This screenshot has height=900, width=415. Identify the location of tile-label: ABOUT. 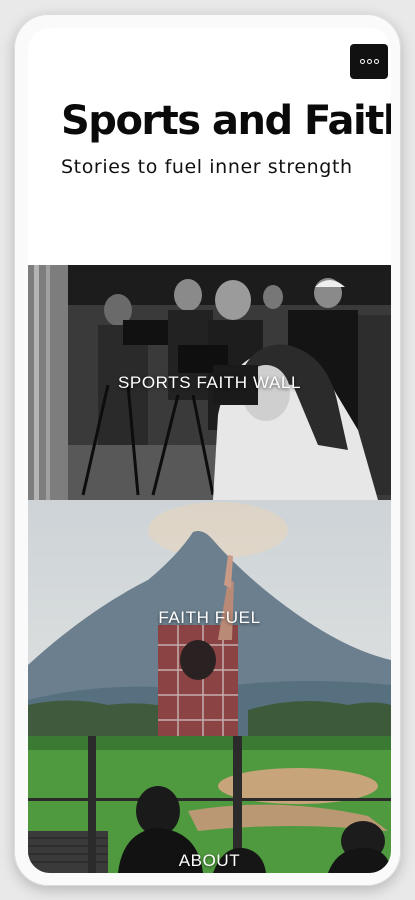
(209, 860).